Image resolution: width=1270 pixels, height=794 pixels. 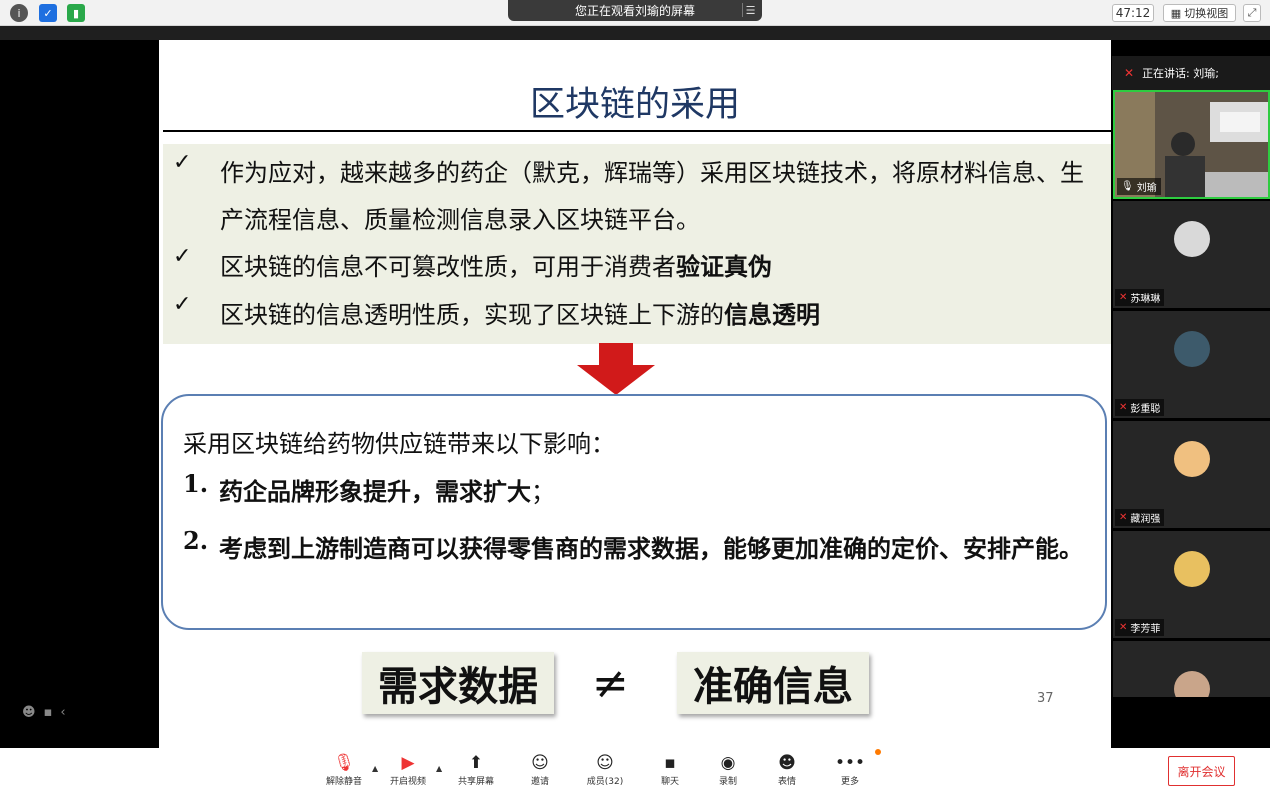 What do you see at coordinates (1145, 299) in the screenshot?
I see `participant-name: 苏琳琳` at bounding box center [1145, 299].